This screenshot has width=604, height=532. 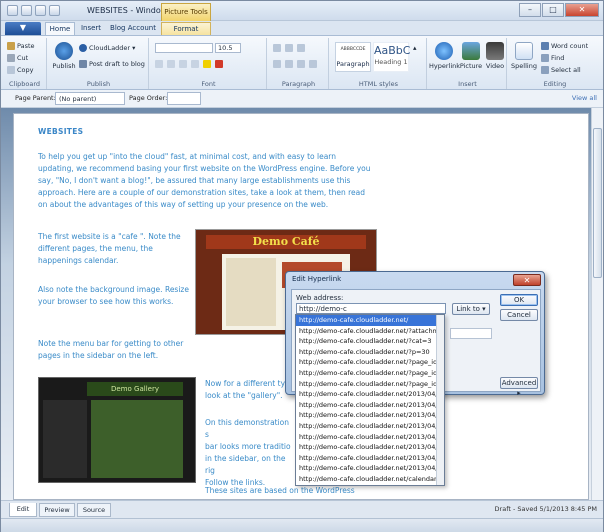 I want to click on page-parent-label: Page Parent:, so click(x=35, y=98).